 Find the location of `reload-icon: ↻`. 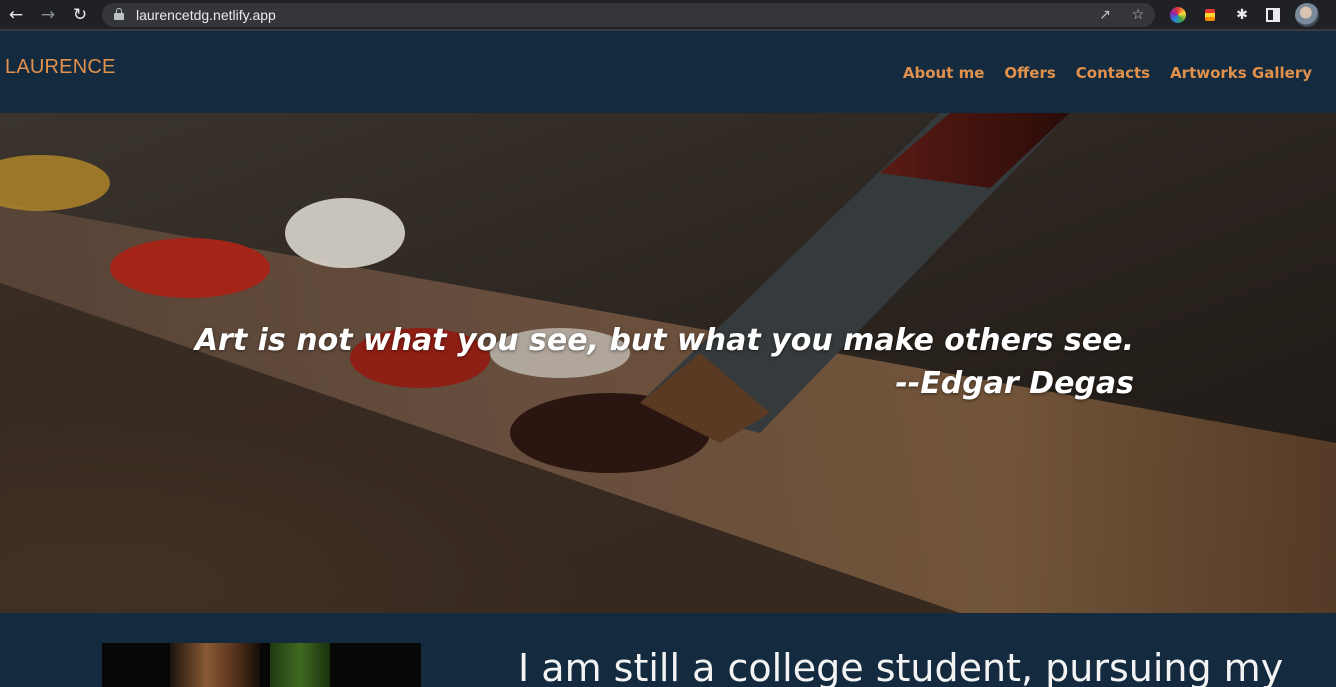

reload-icon: ↻ is located at coordinates (80, 15).